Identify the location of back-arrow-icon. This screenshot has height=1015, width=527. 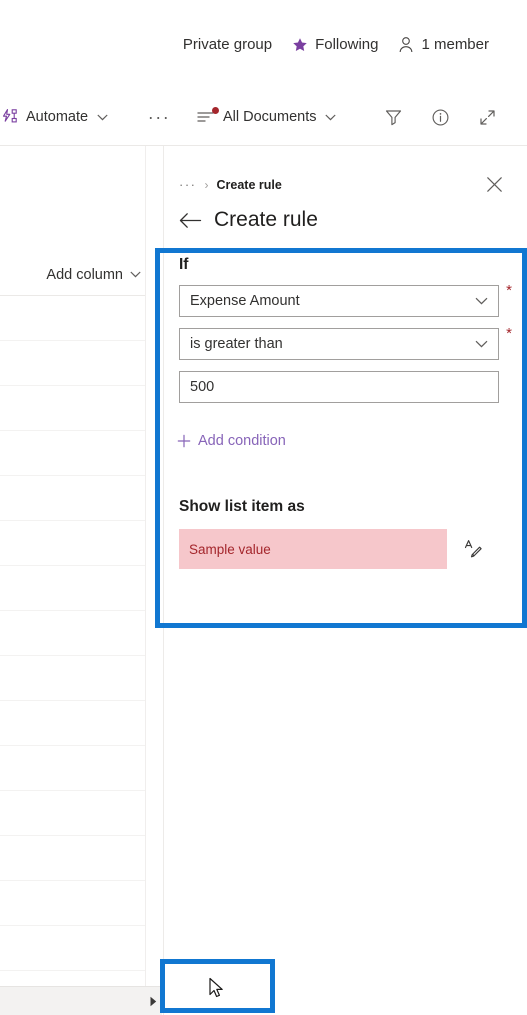
(190, 220).